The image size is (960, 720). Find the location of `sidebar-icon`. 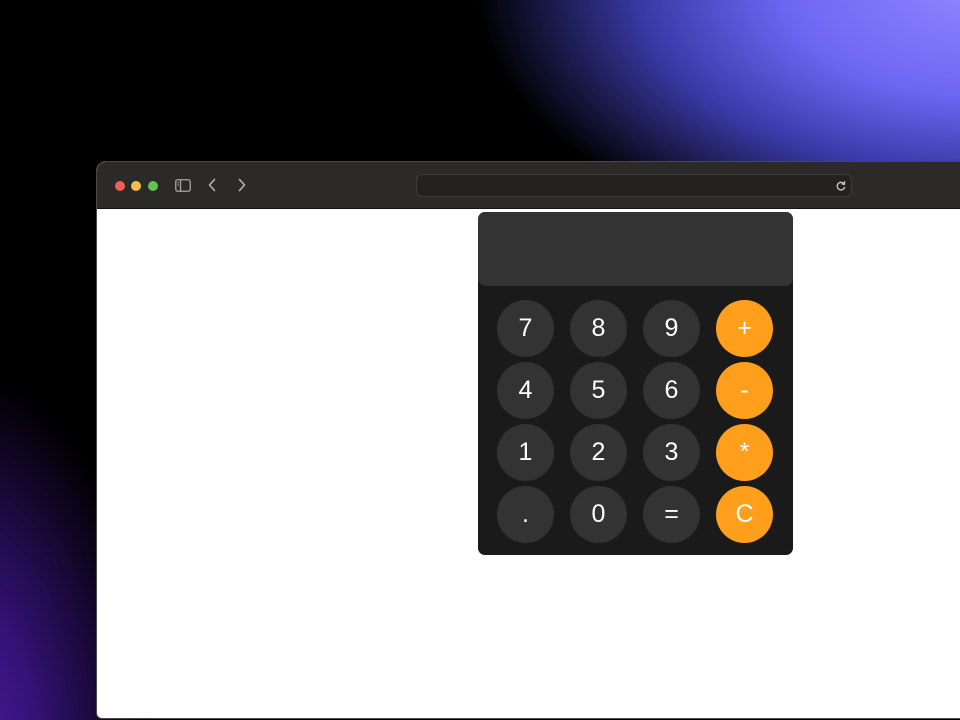

sidebar-icon is located at coordinates (183, 185).